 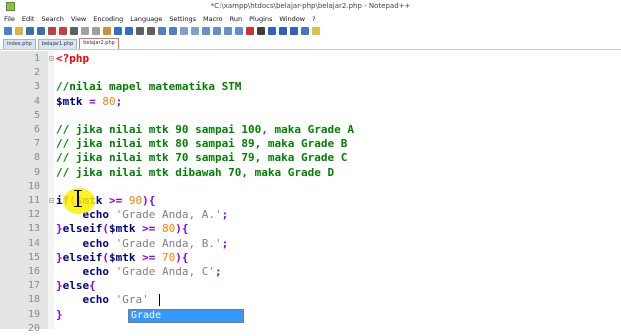 I want to click on menu-plugins: Plugins, so click(x=260, y=19).